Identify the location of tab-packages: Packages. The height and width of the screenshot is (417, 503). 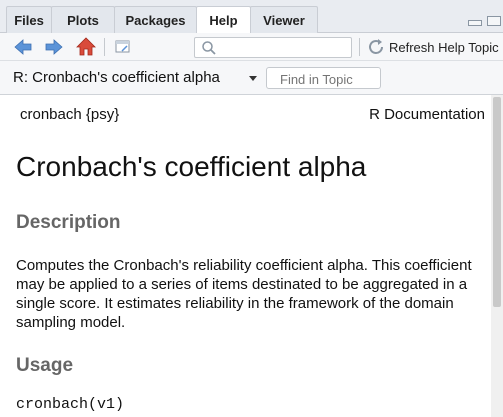
(155, 19).